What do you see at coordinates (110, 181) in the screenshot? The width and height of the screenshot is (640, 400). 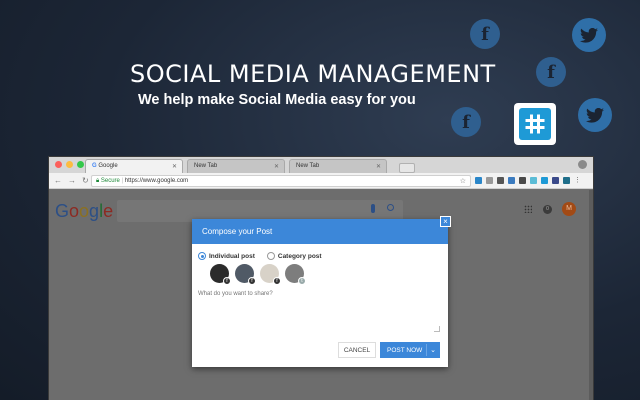 I see `secure-label: Secure` at bounding box center [110, 181].